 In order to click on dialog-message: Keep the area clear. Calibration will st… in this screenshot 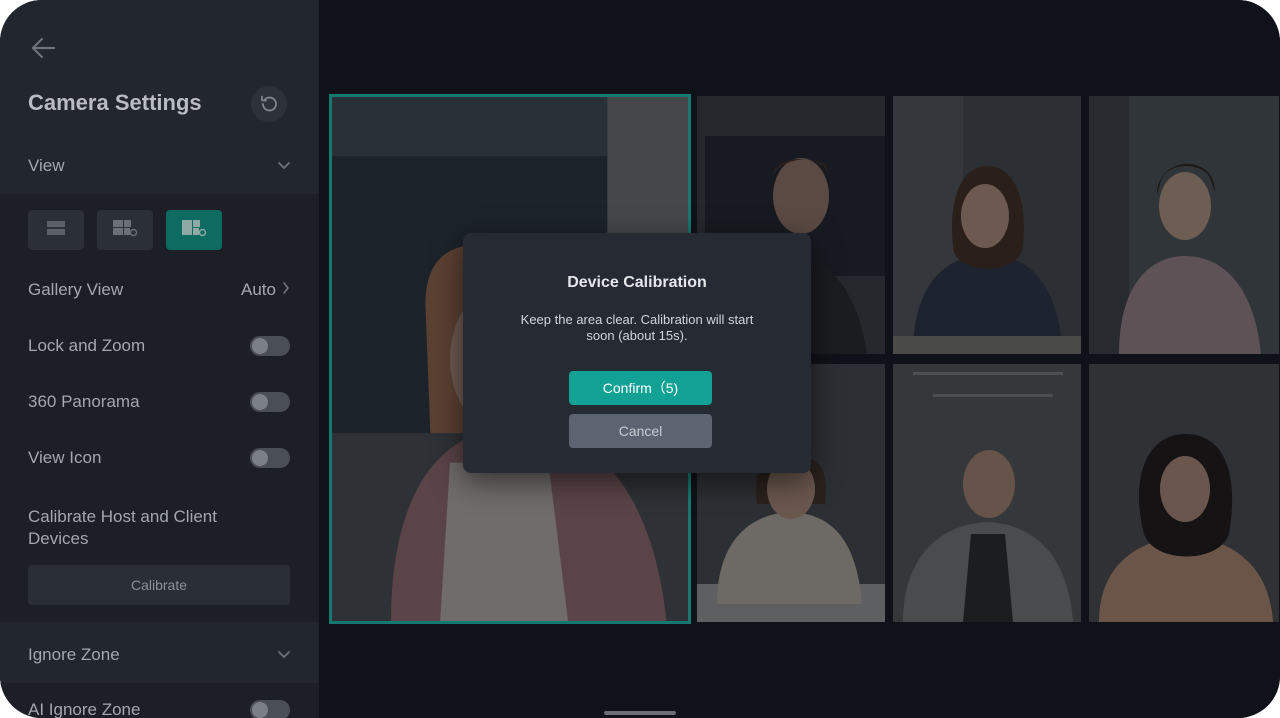, I will do `click(637, 327)`.